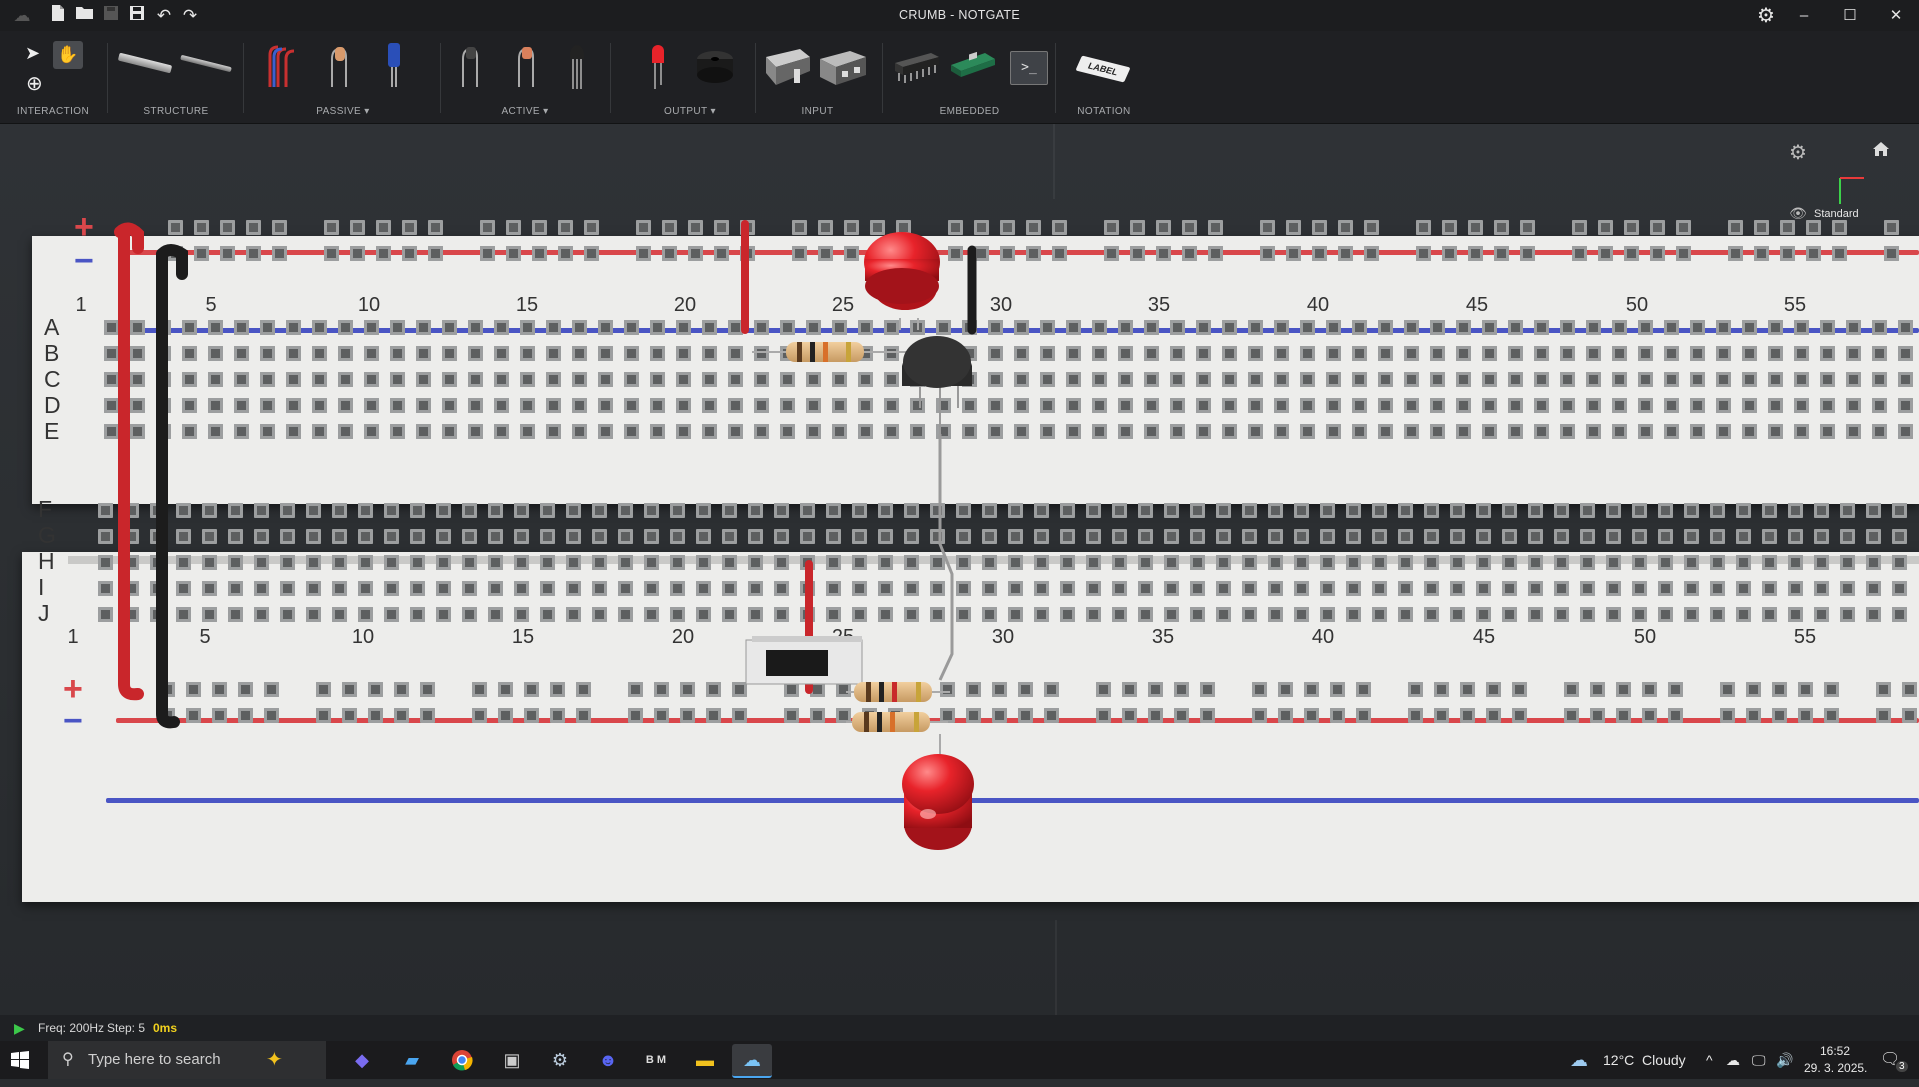  Describe the element at coordinates (338, 66) in the screenshot. I see `resistor-tool-icon` at that location.